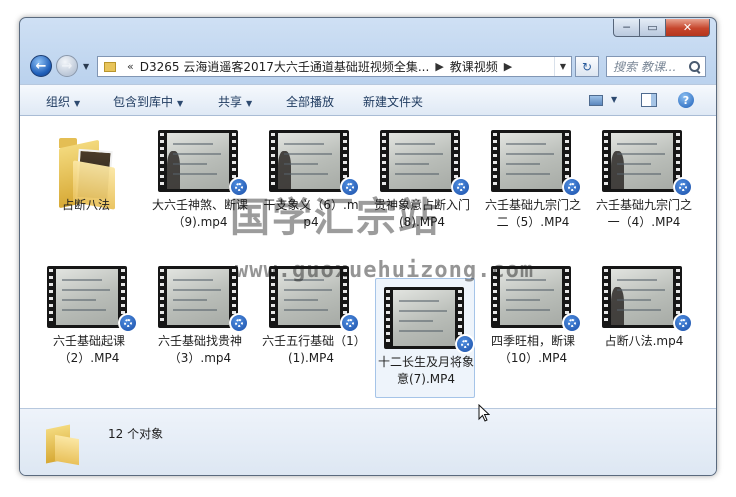 The height and width of the screenshot is (497, 736). I want to click on refresh-icon: ↻, so click(587, 66).